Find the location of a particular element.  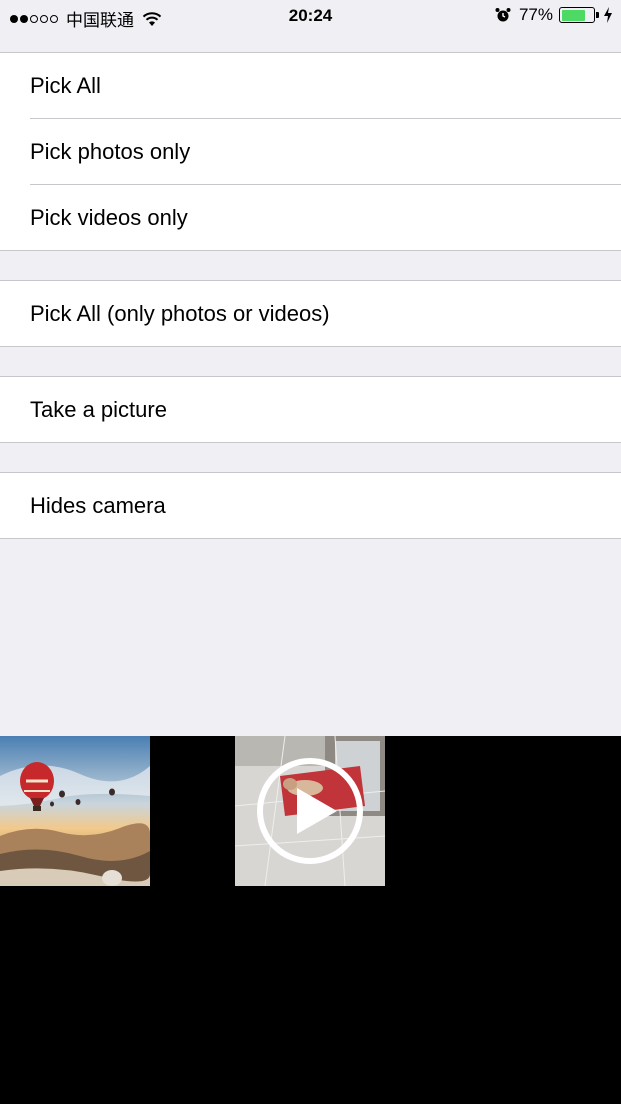

charging-bolt-icon is located at coordinates (608, 15).